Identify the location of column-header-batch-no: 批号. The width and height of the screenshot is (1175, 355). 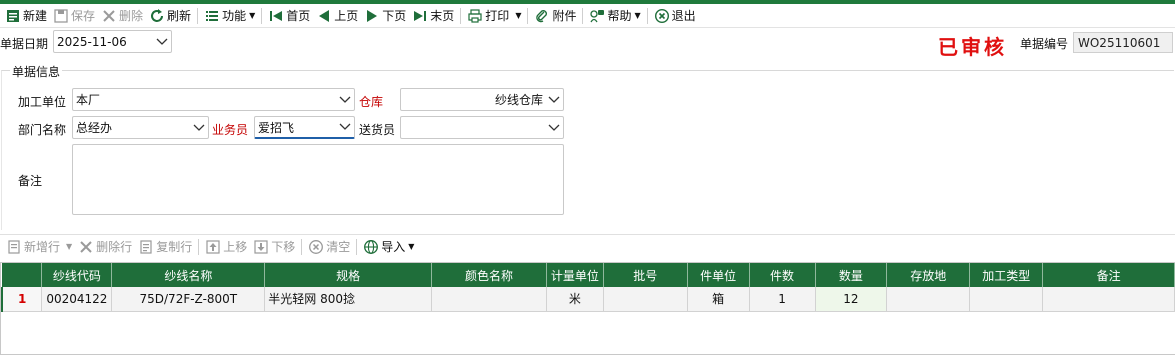
(645, 275).